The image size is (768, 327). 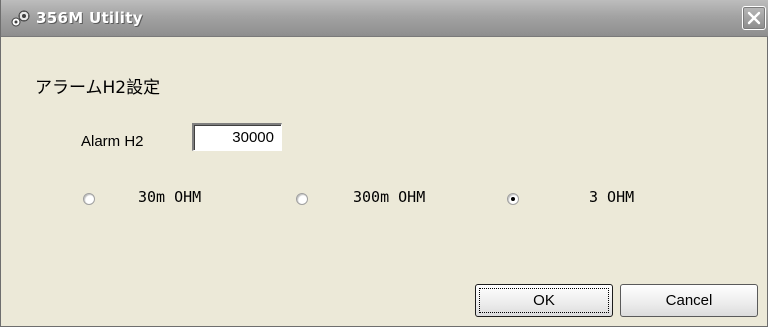 I want to click on cancel-button: Cancel, so click(x=689, y=300).